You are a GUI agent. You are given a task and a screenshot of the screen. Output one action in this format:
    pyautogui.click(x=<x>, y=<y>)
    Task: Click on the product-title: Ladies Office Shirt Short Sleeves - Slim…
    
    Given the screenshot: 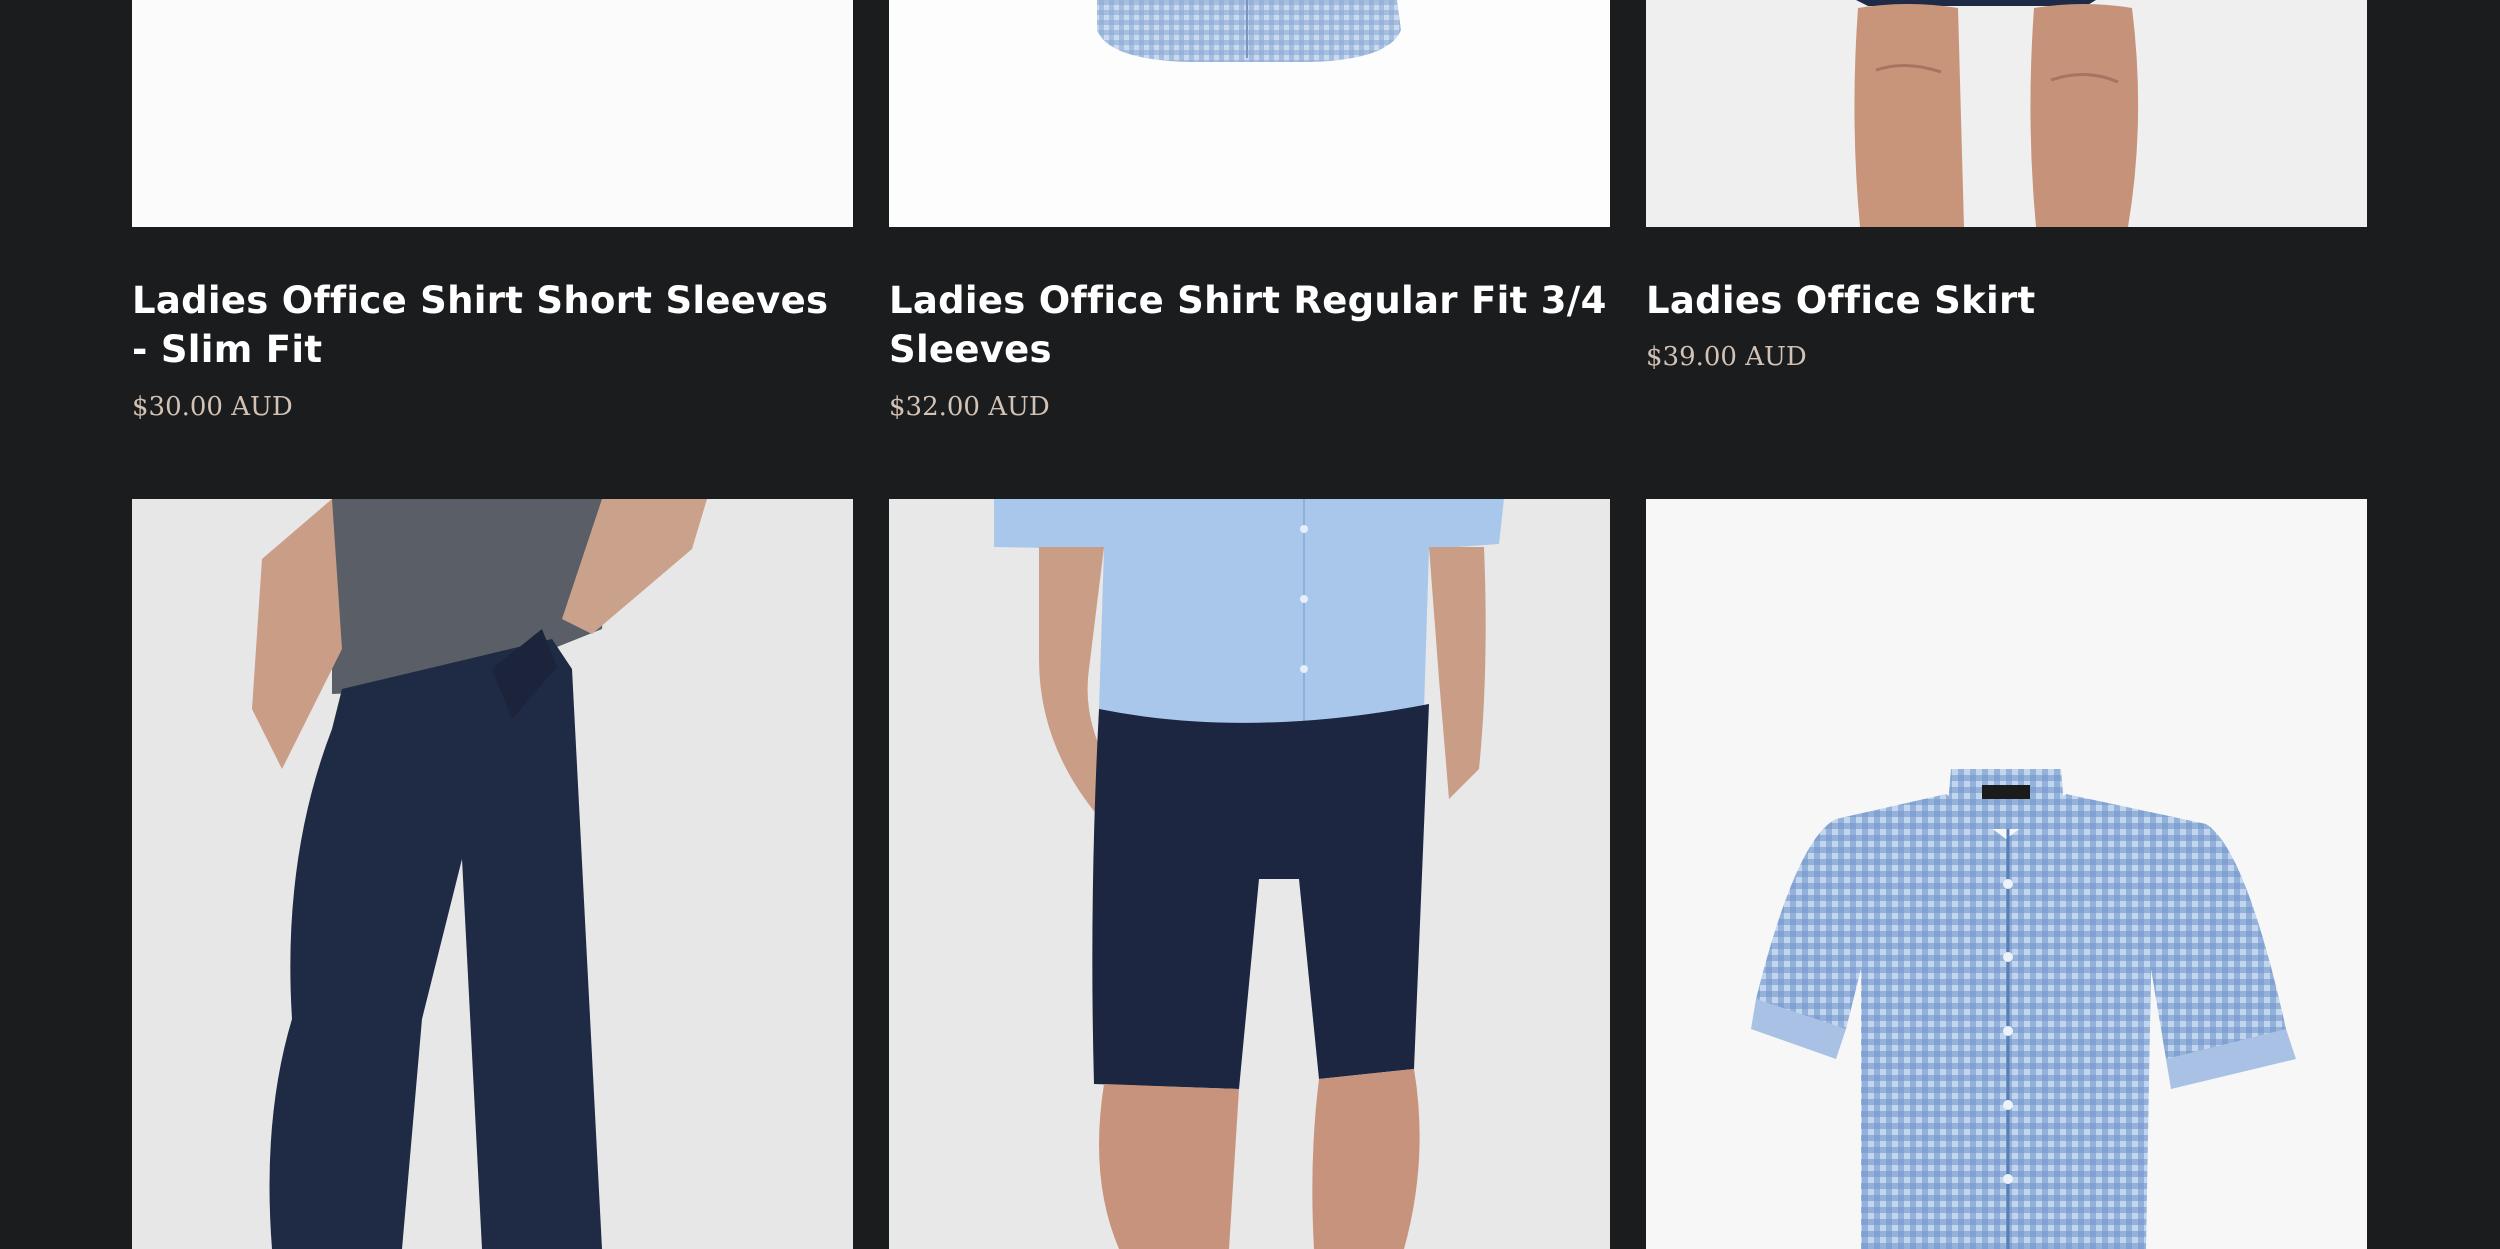 What is the action you would take?
    pyautogui.click(x=492, y=325)
    